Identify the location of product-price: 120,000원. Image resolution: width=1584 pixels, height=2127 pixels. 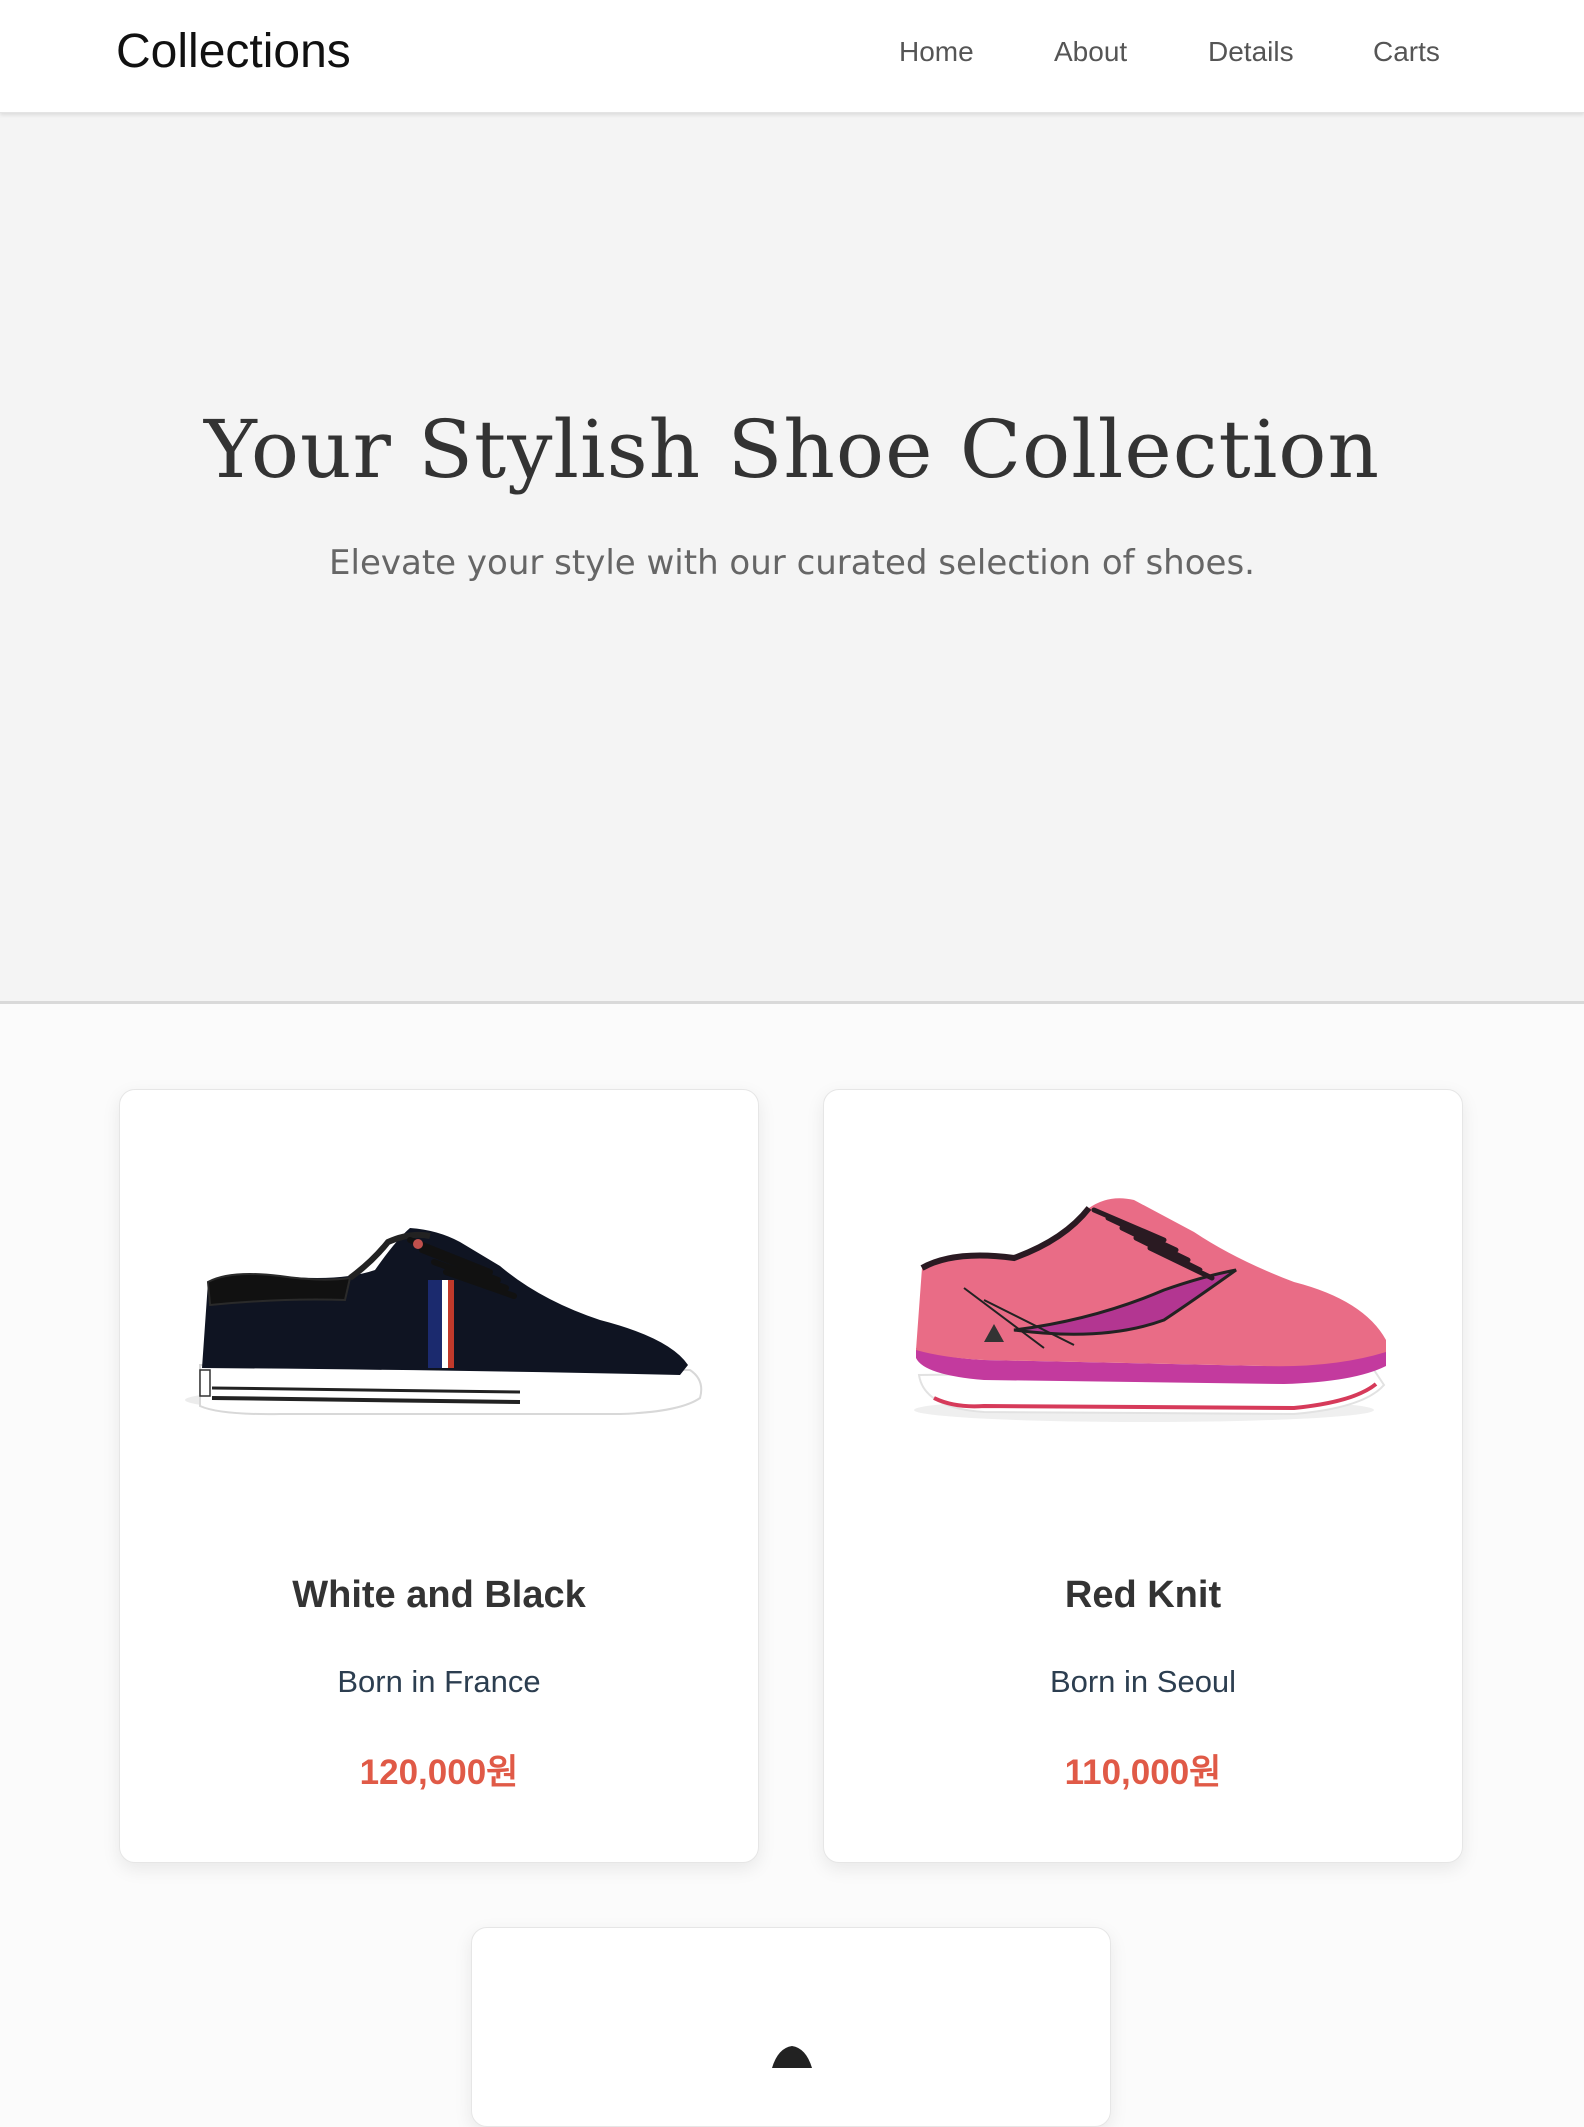
(439, 1772).